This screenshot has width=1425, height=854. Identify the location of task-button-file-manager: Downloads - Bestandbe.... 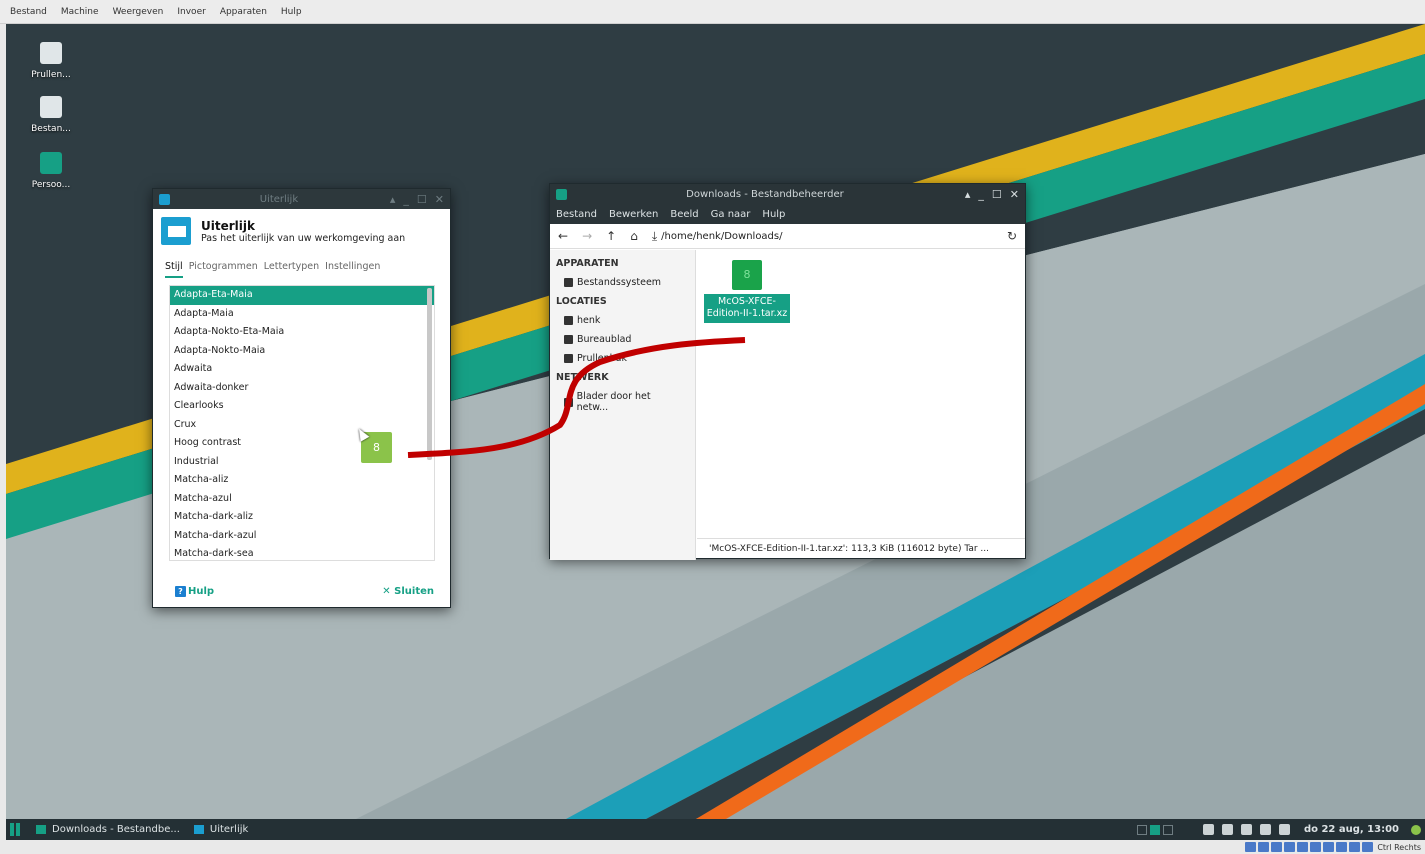
(108, 829).